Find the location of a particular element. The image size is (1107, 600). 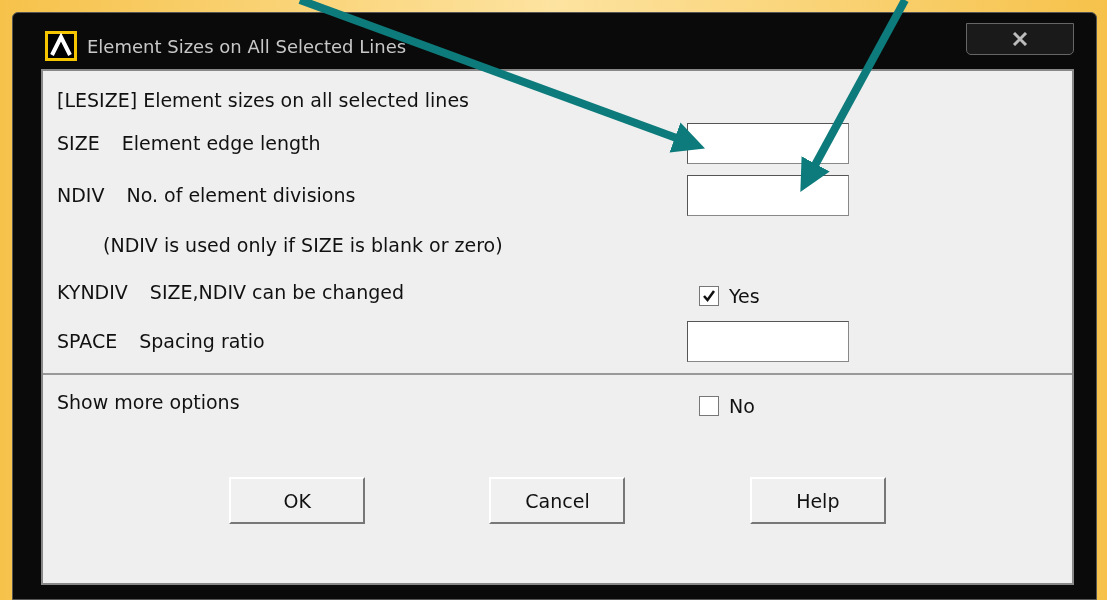

parameter-label: SIZE,NDIV can be changed is located at coordinates (276, 292).